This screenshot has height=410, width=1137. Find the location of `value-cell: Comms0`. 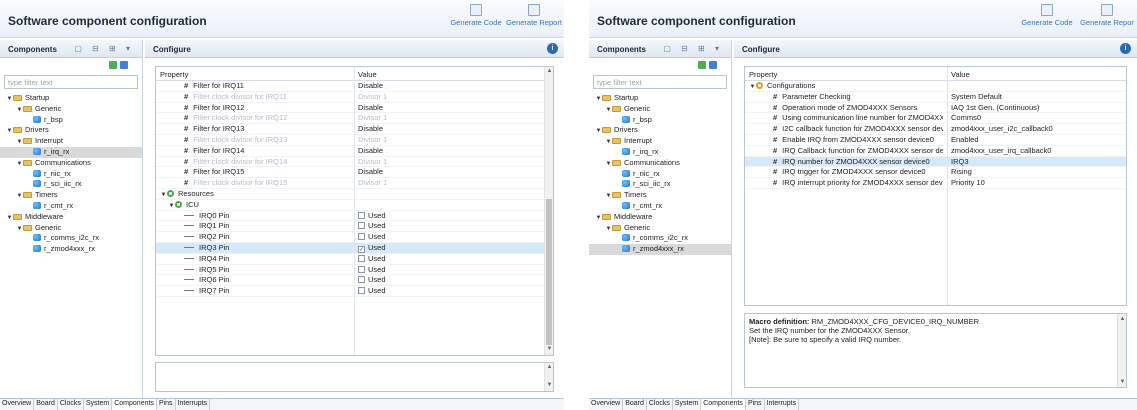

value-cell: Comms0 is located at coordinates (1032, 118).